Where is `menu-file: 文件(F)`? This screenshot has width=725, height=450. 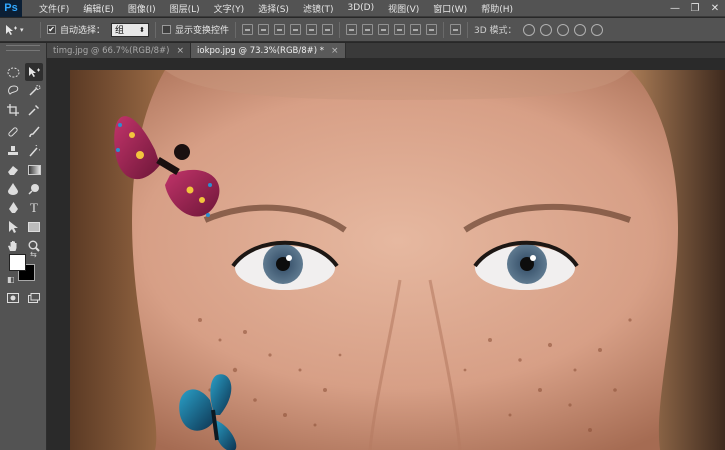 menu-file: 文件(F) is located at coordinates (54, 8).